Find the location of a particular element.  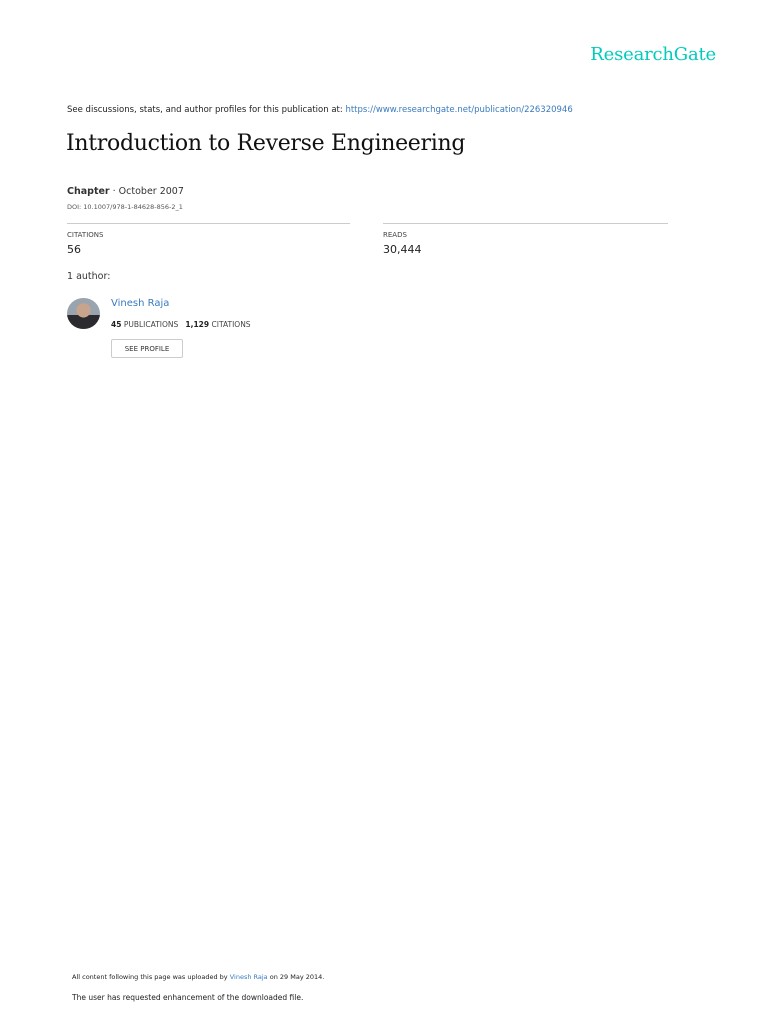

publication-date: · October 2007 is located at coordinates (146, 191).